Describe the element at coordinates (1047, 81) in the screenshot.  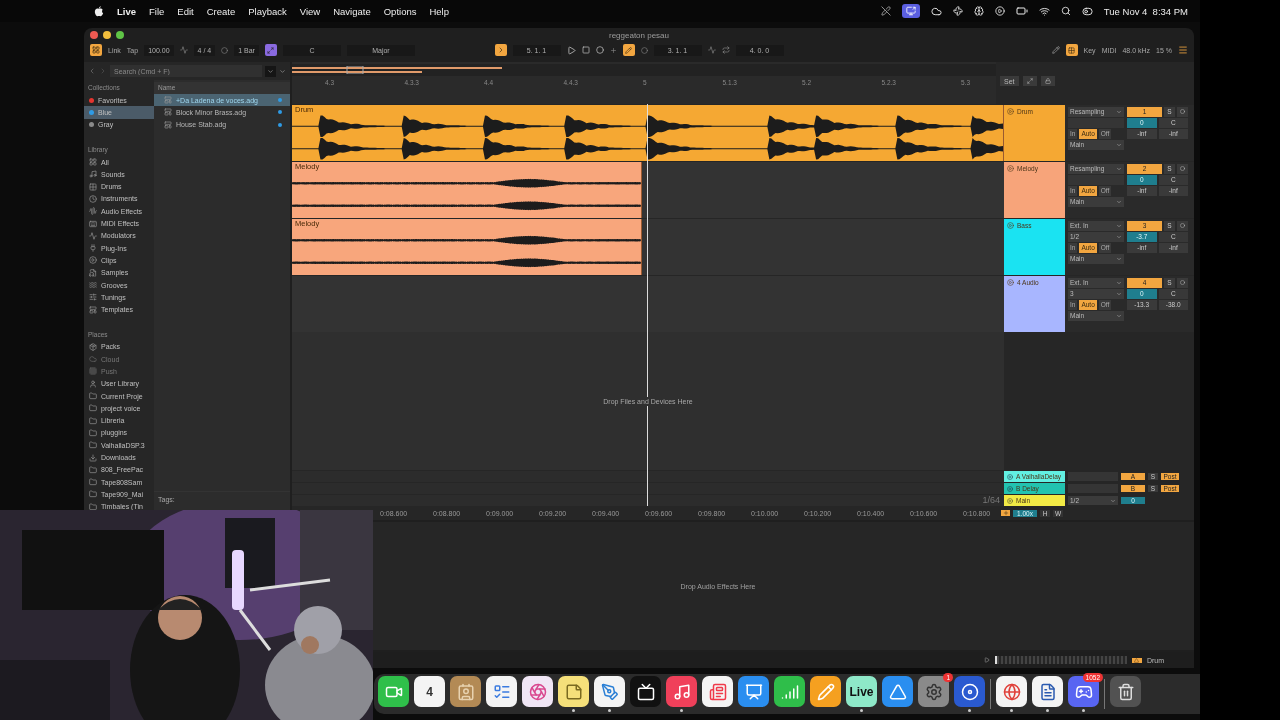
I see `lock-button` at that location.